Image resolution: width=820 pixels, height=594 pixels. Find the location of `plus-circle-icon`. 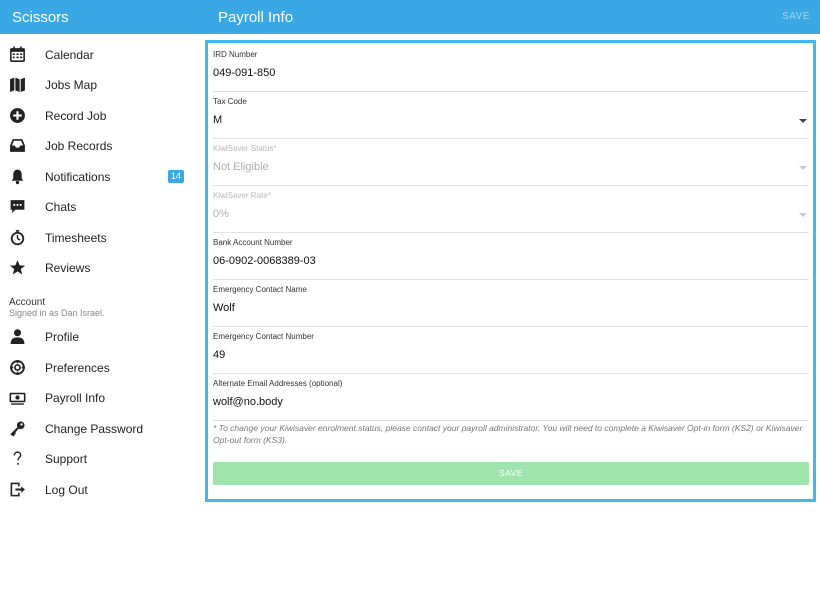

plus-circle-icon is located at coordinates (17, 115).